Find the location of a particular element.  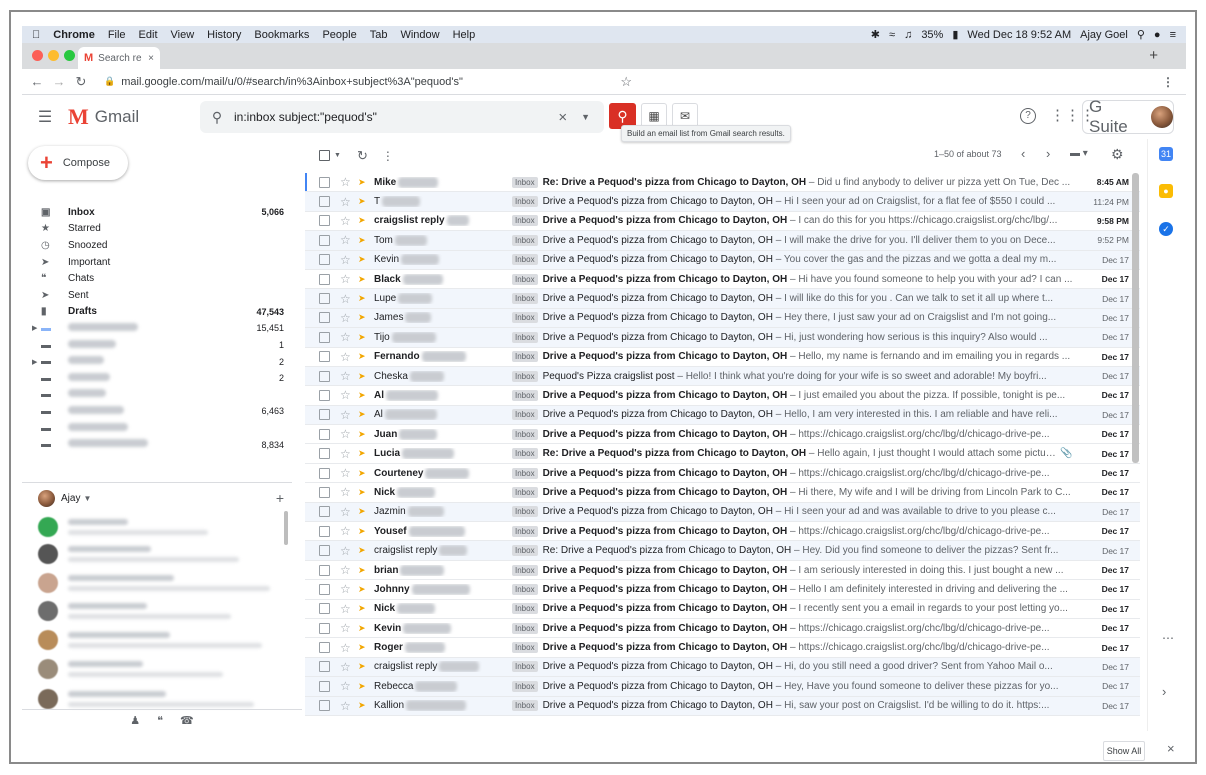

chevron-down-icon: ▼ is located at coordinates (87, 498).